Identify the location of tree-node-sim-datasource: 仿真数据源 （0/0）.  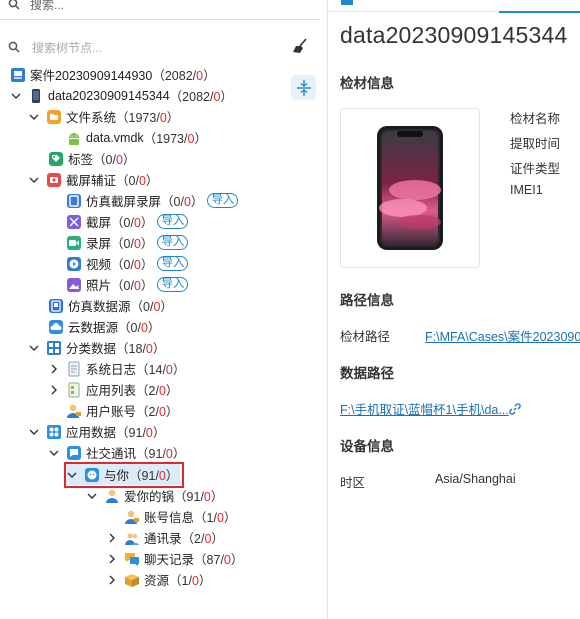
(110, 305).